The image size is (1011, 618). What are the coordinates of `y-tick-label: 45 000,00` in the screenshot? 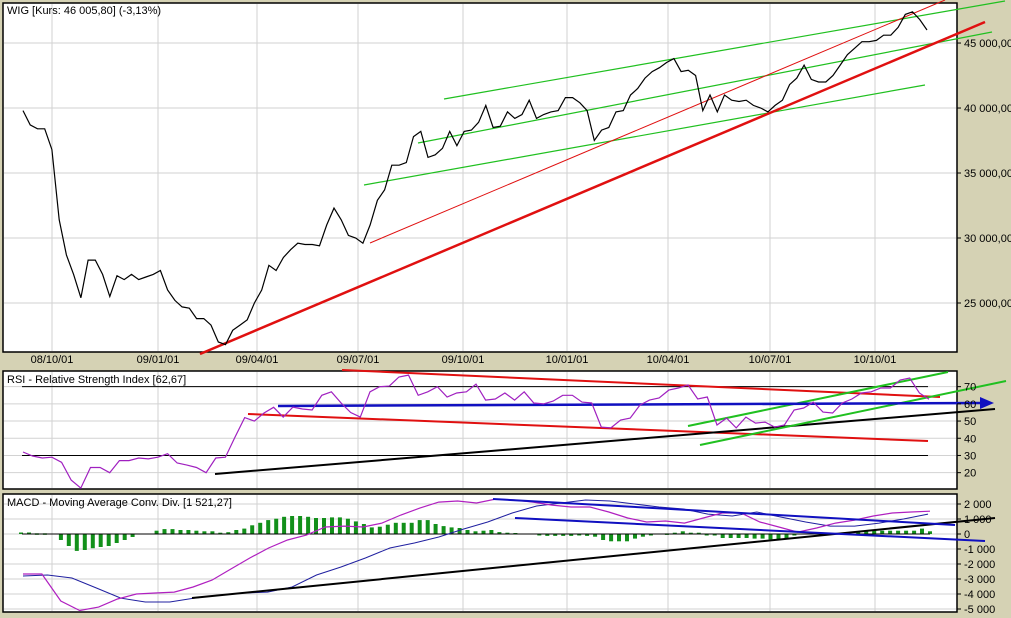 It's located at (987, 44).